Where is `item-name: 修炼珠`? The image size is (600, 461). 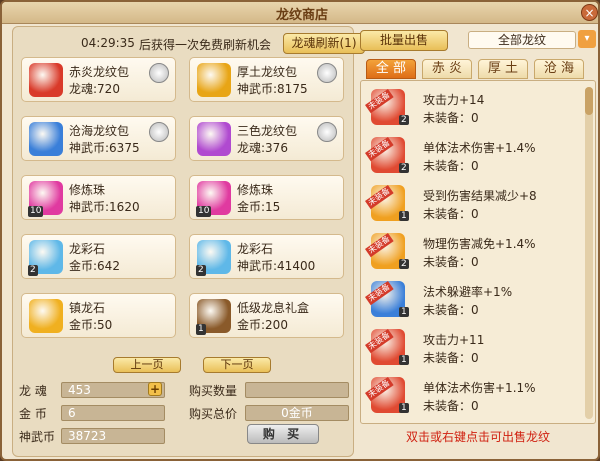
item-name: 修炼珠 is located at coordinates (87, 190).